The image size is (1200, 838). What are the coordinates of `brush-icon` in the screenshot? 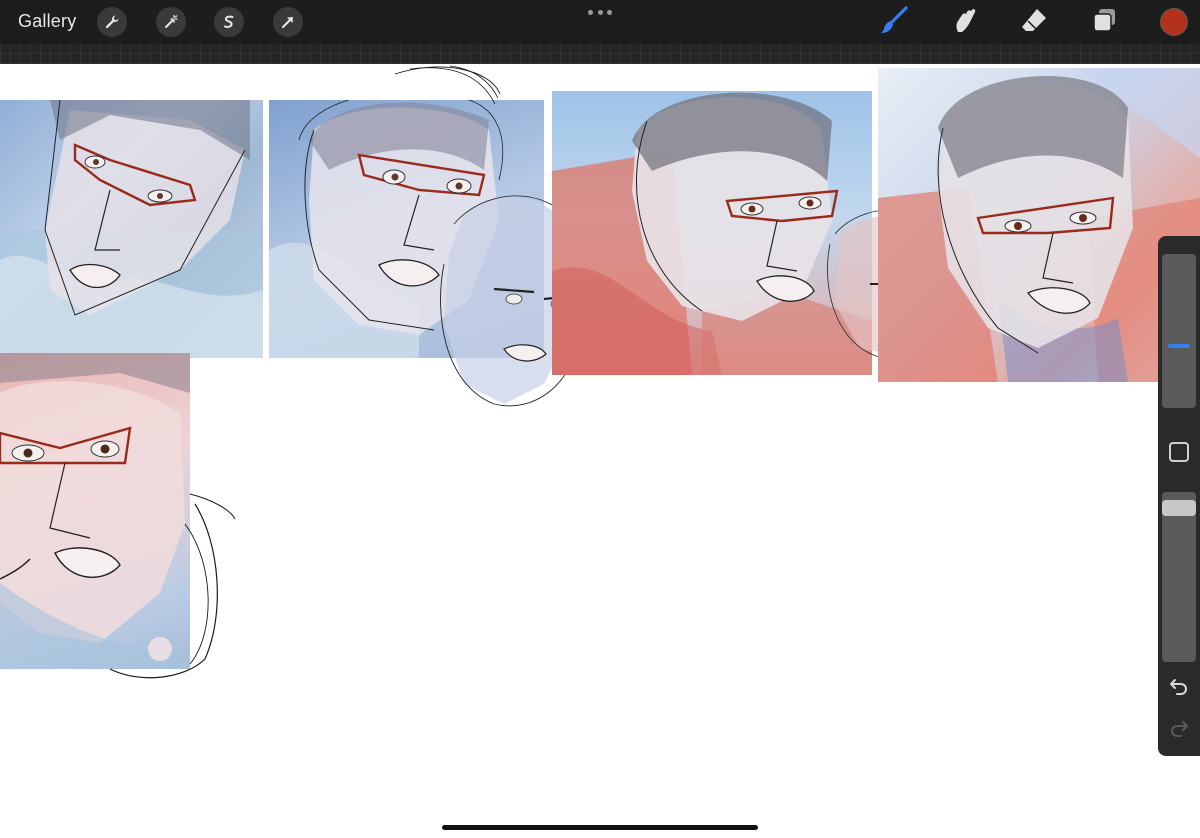 It's located at (894, 22).